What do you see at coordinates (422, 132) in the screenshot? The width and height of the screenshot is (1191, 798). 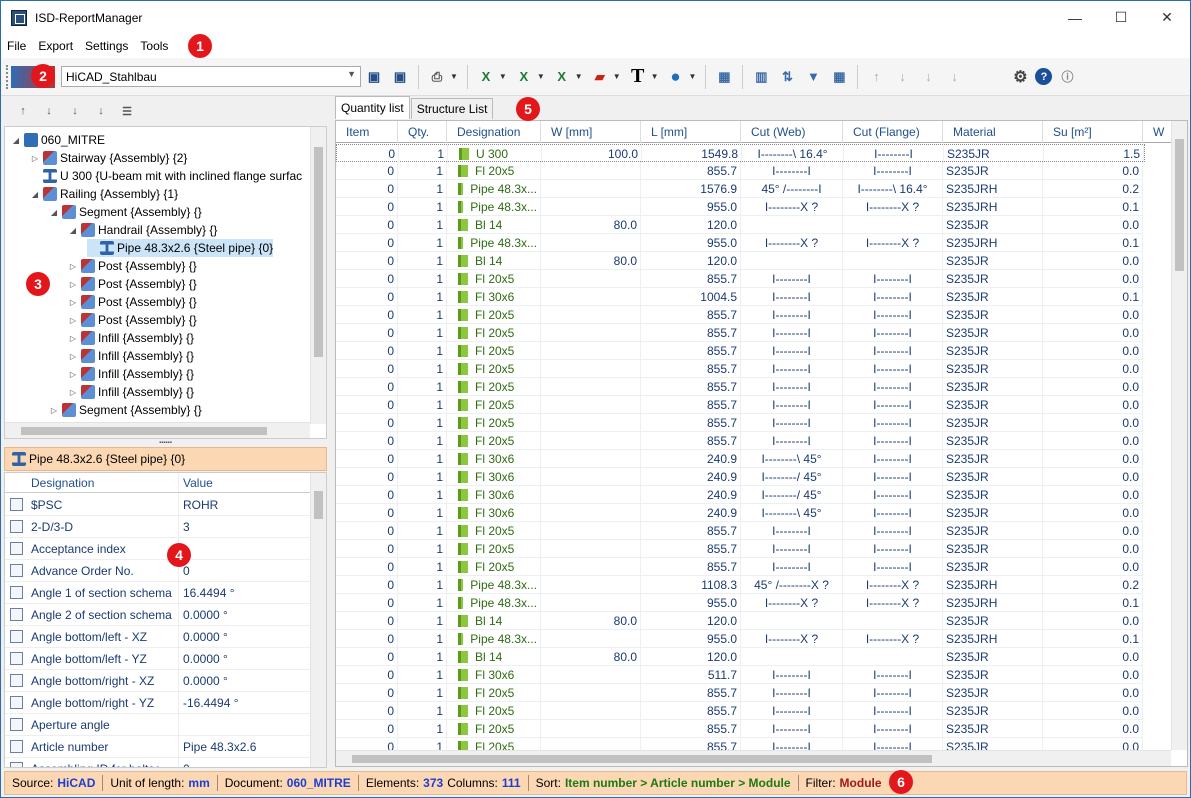 I see `grid-column-header: Qty.` at bounding box center [422, 132].